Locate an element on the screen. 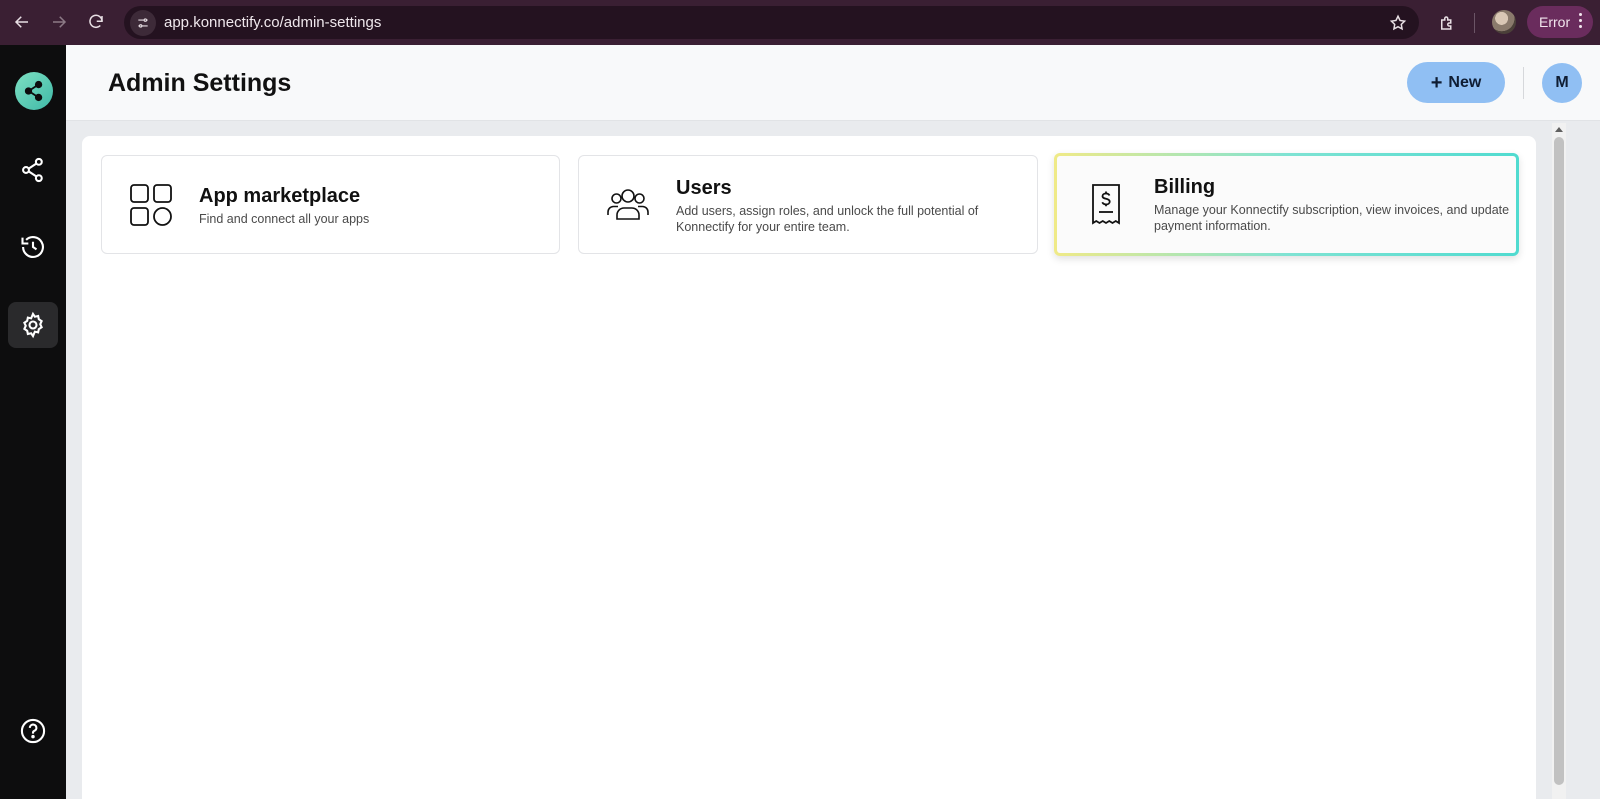  sidebar-item-settings is located at coordinates (33, 325).